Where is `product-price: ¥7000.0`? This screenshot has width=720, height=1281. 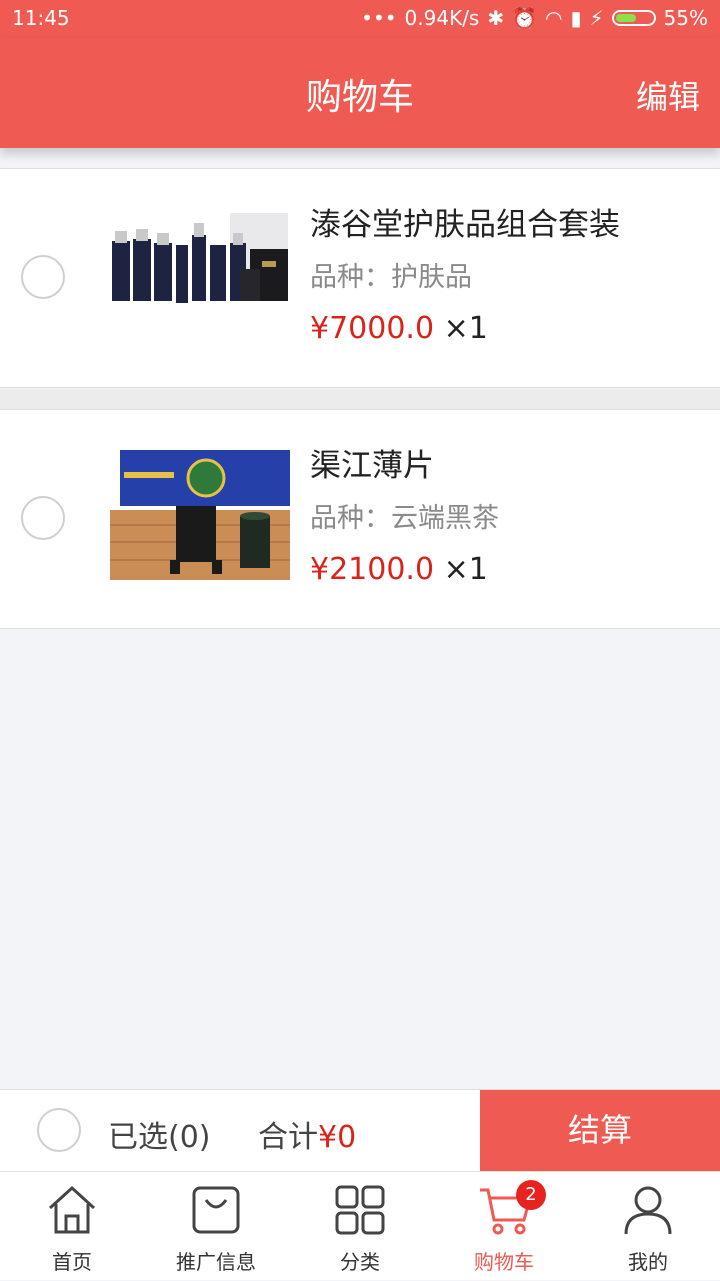 product-price: ¥7000.0 is located at coordinates (372, 328).